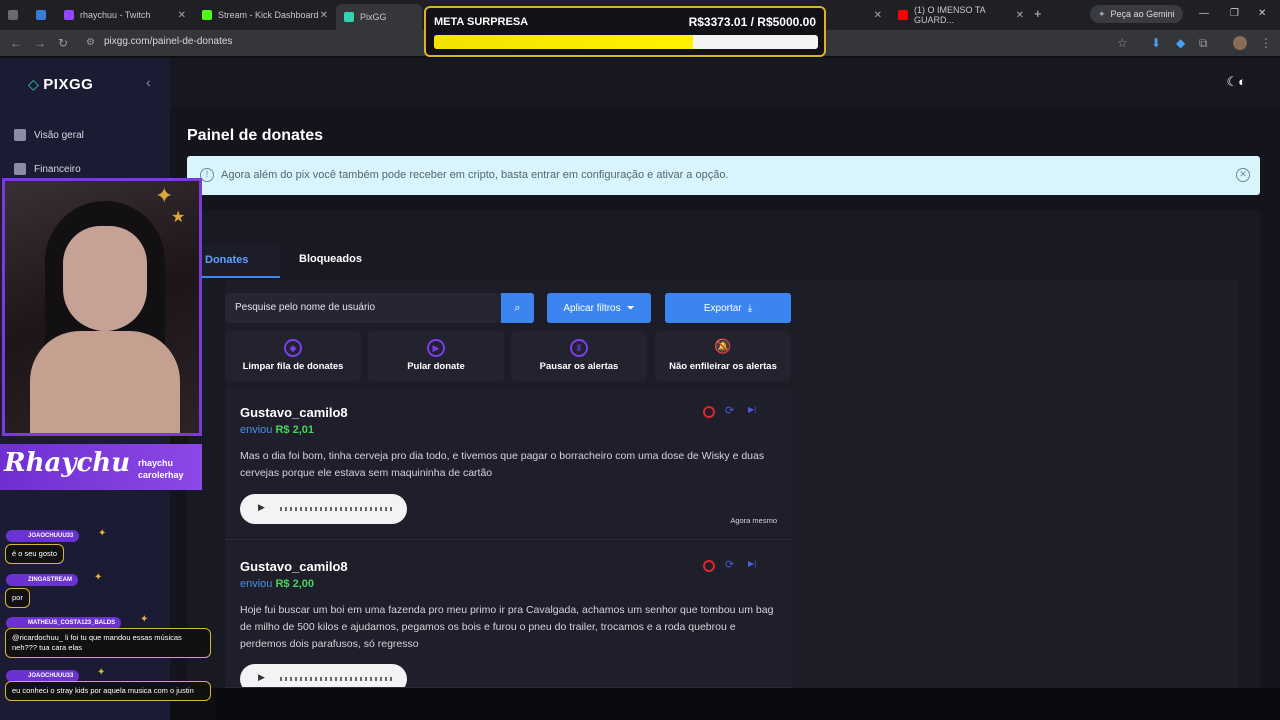 This screenshot has height=720, width=1280. What do you see at coordinates (16, 43) in the screenshot?
I see `back-icon: ←` at bounding box center [16, 43].